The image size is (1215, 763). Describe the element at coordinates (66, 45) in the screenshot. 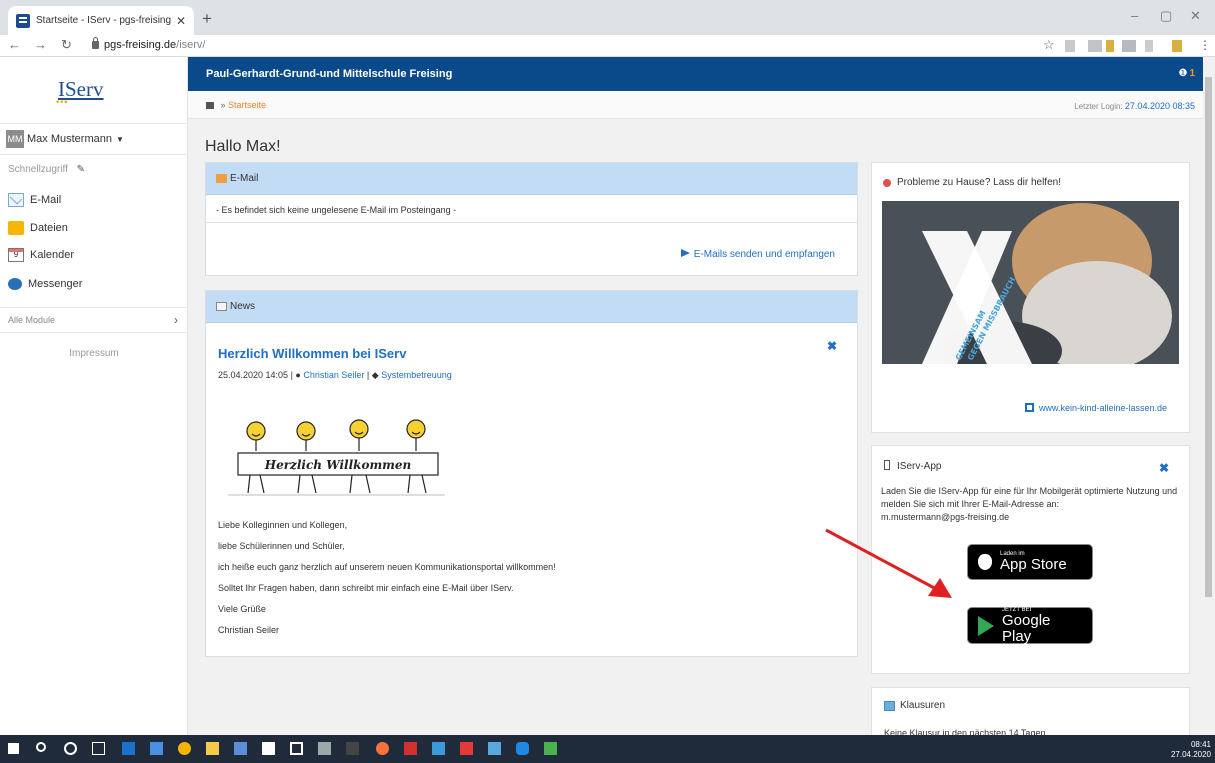

I see `reload-icon: ↻` at that location.